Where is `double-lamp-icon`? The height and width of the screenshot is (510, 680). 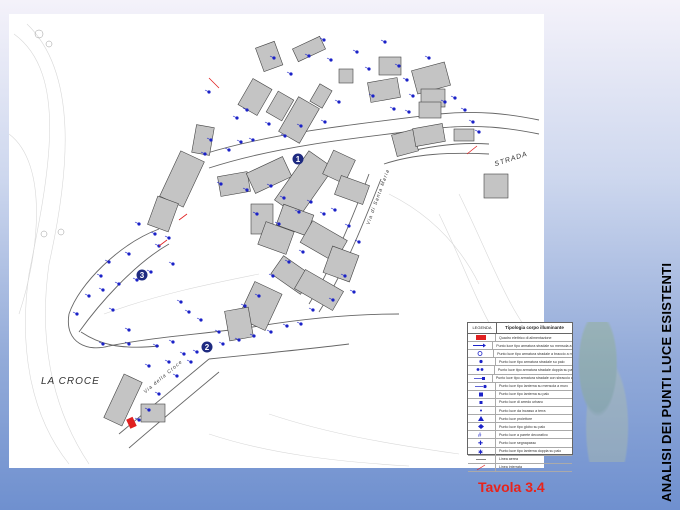
double-lamp-icon is located at coordinates (481, 370).